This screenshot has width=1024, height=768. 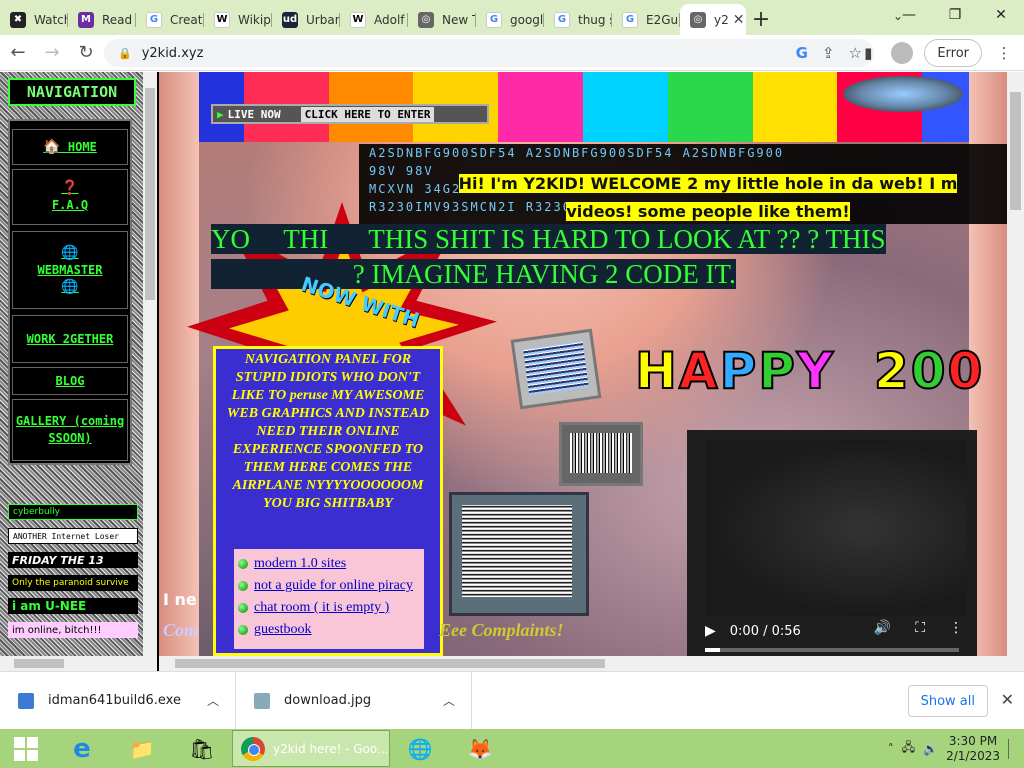 I want to click on nav-item-label: HOME, so click(x=82, y=147).